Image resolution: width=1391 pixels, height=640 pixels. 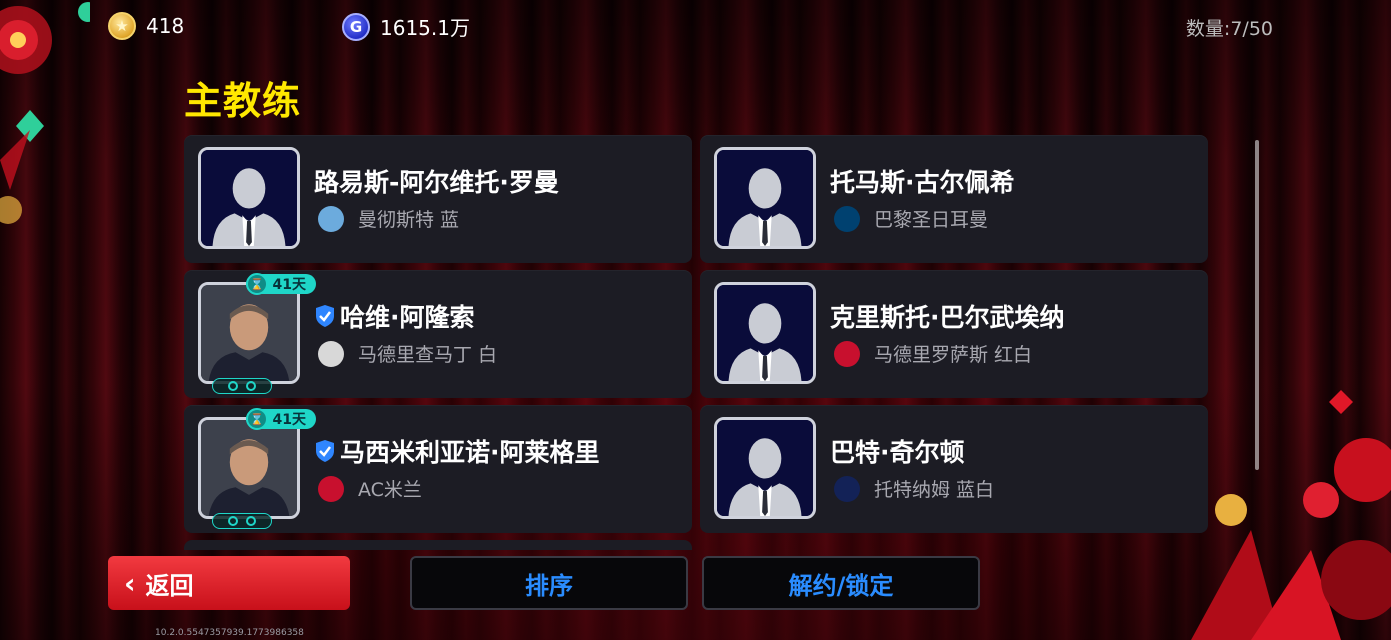 What do you see at coordinates (130, 583) in the screenshot?
I see `chevron-left-icon: ‹` at bounding box center [130, 583].